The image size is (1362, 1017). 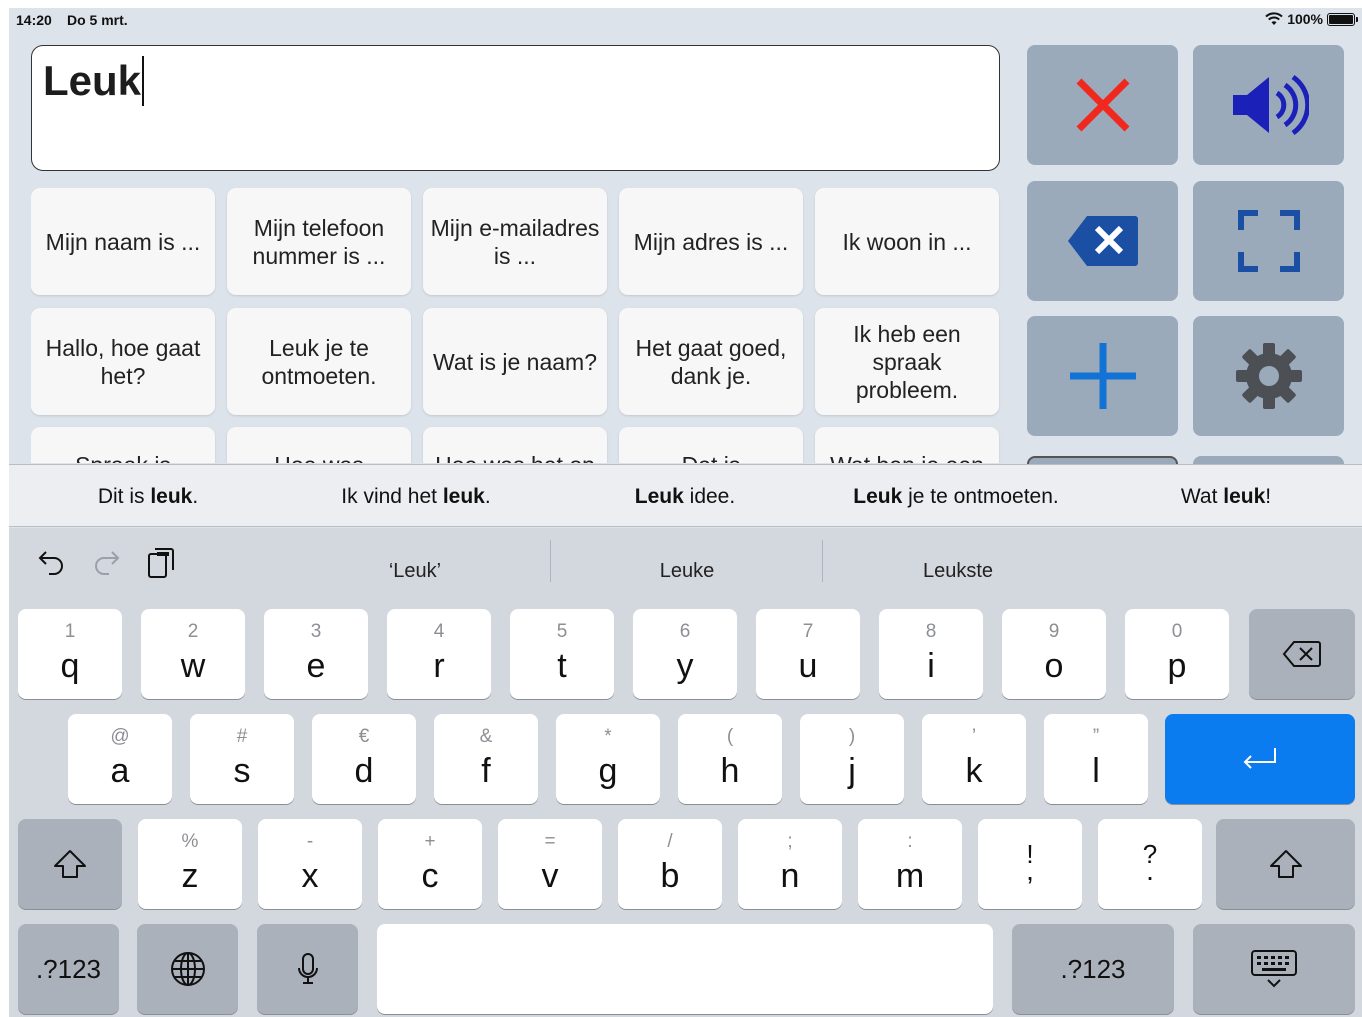 I want to click on key-main: n, so click(x=790, y=876).